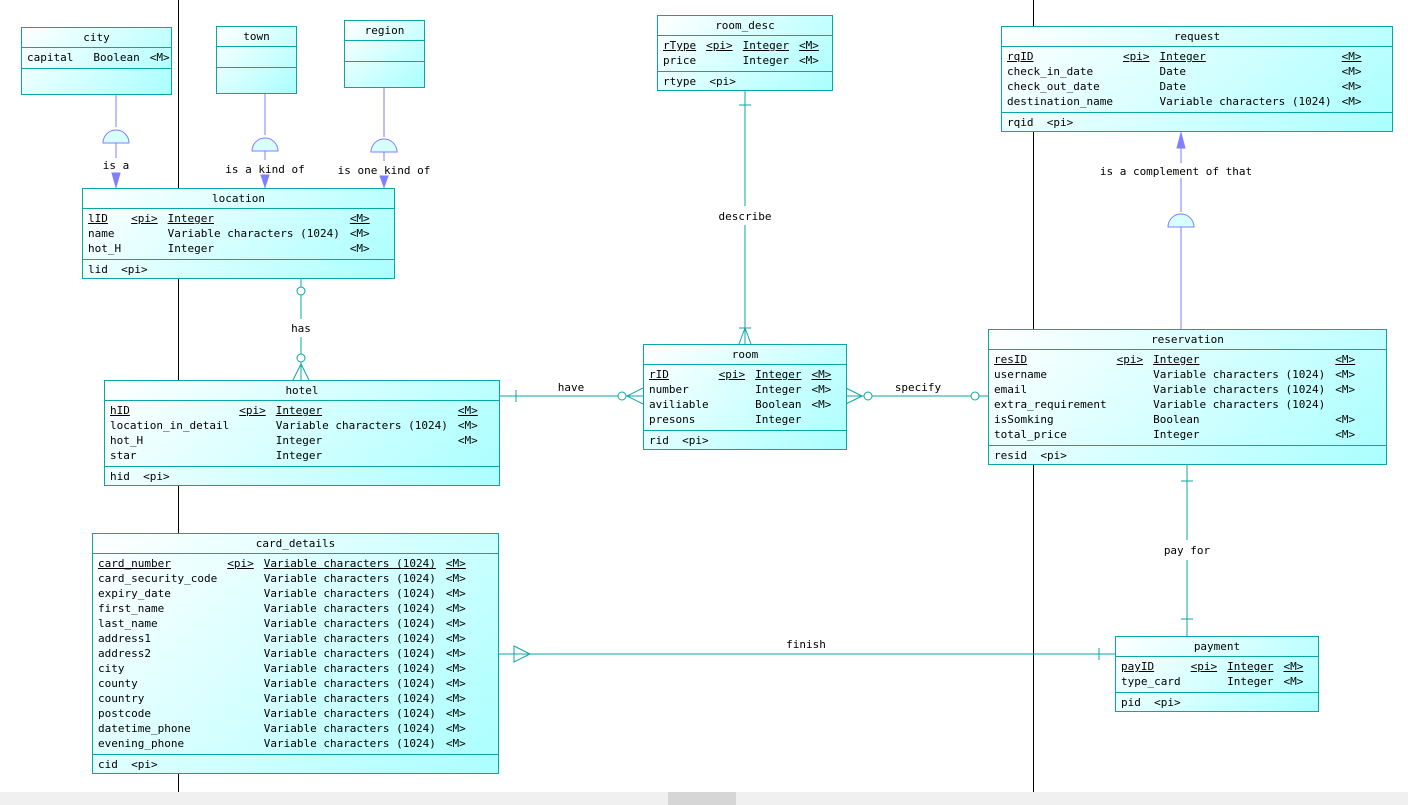 The height and width of the screenshot is (805, 1408). I want to click on attribute-name: price, so click(680, 60).